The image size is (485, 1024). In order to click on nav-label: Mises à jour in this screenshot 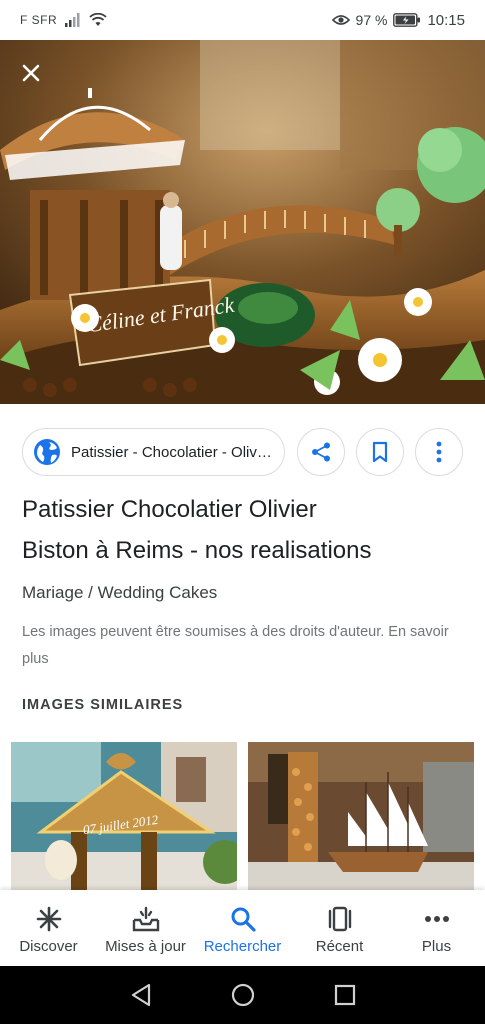, I will do `click(145, 946)`.